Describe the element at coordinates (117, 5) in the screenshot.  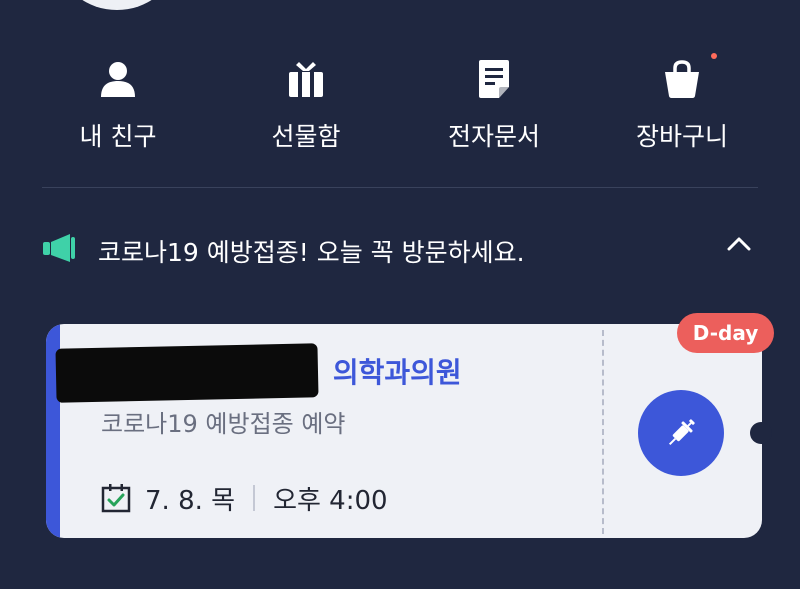
I see `profile-avatar` at that location.